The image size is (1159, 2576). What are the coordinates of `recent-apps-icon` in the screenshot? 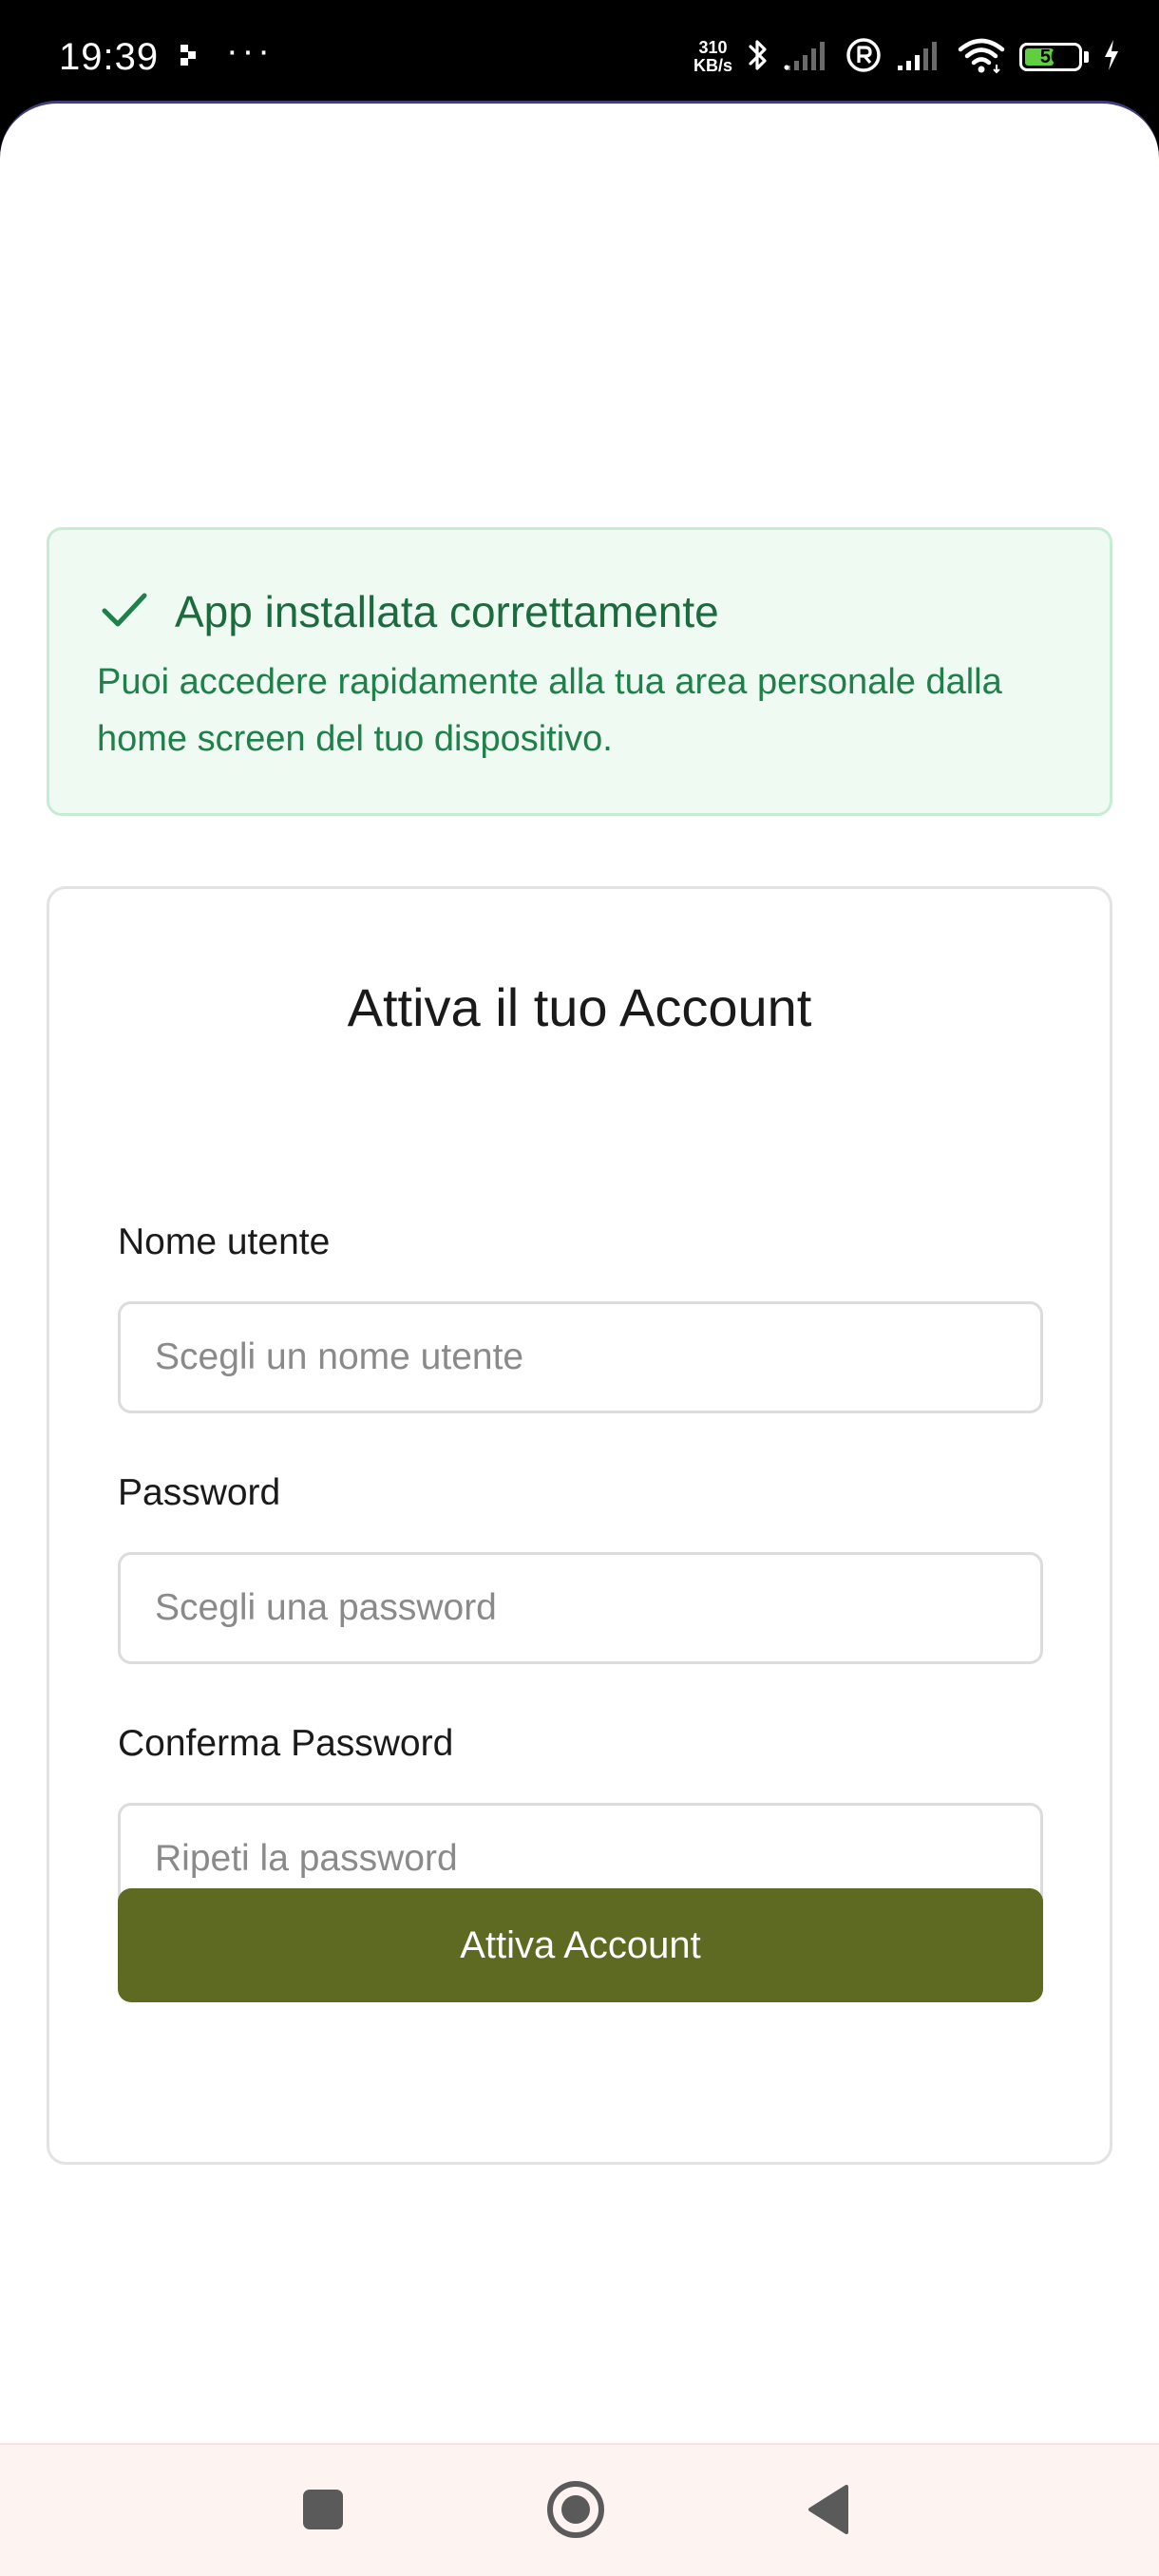 It's located at (323, 2512).